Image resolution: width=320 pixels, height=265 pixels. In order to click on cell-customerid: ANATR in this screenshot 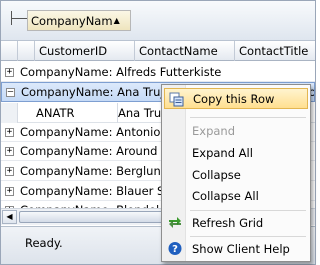, I will do `click(68, 112)`.